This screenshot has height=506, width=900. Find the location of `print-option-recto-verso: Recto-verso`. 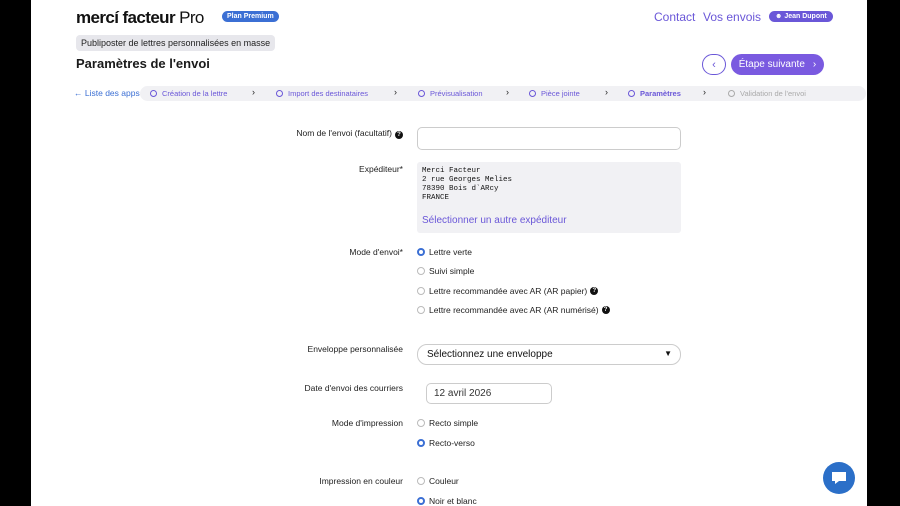

print-option-recto-verso: Recto-verso is located at coordinates (446, 443).